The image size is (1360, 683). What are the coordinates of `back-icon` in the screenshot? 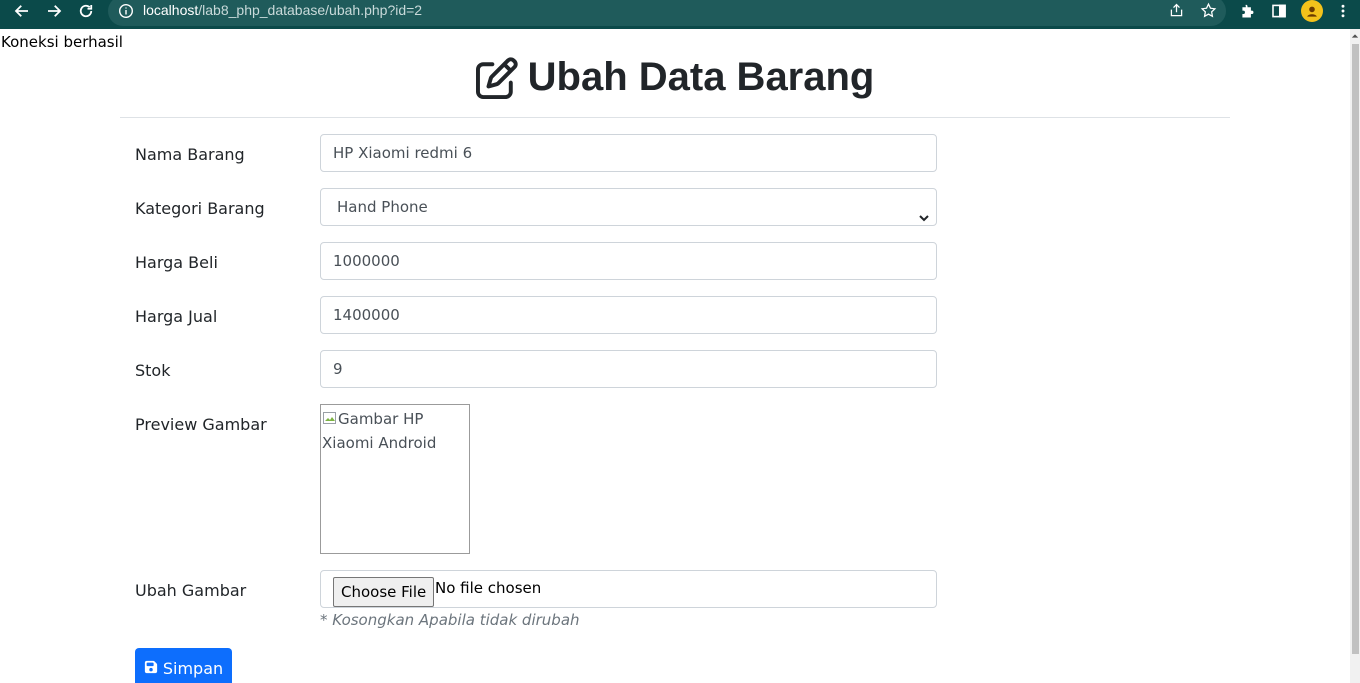 It's located at (22, 11).